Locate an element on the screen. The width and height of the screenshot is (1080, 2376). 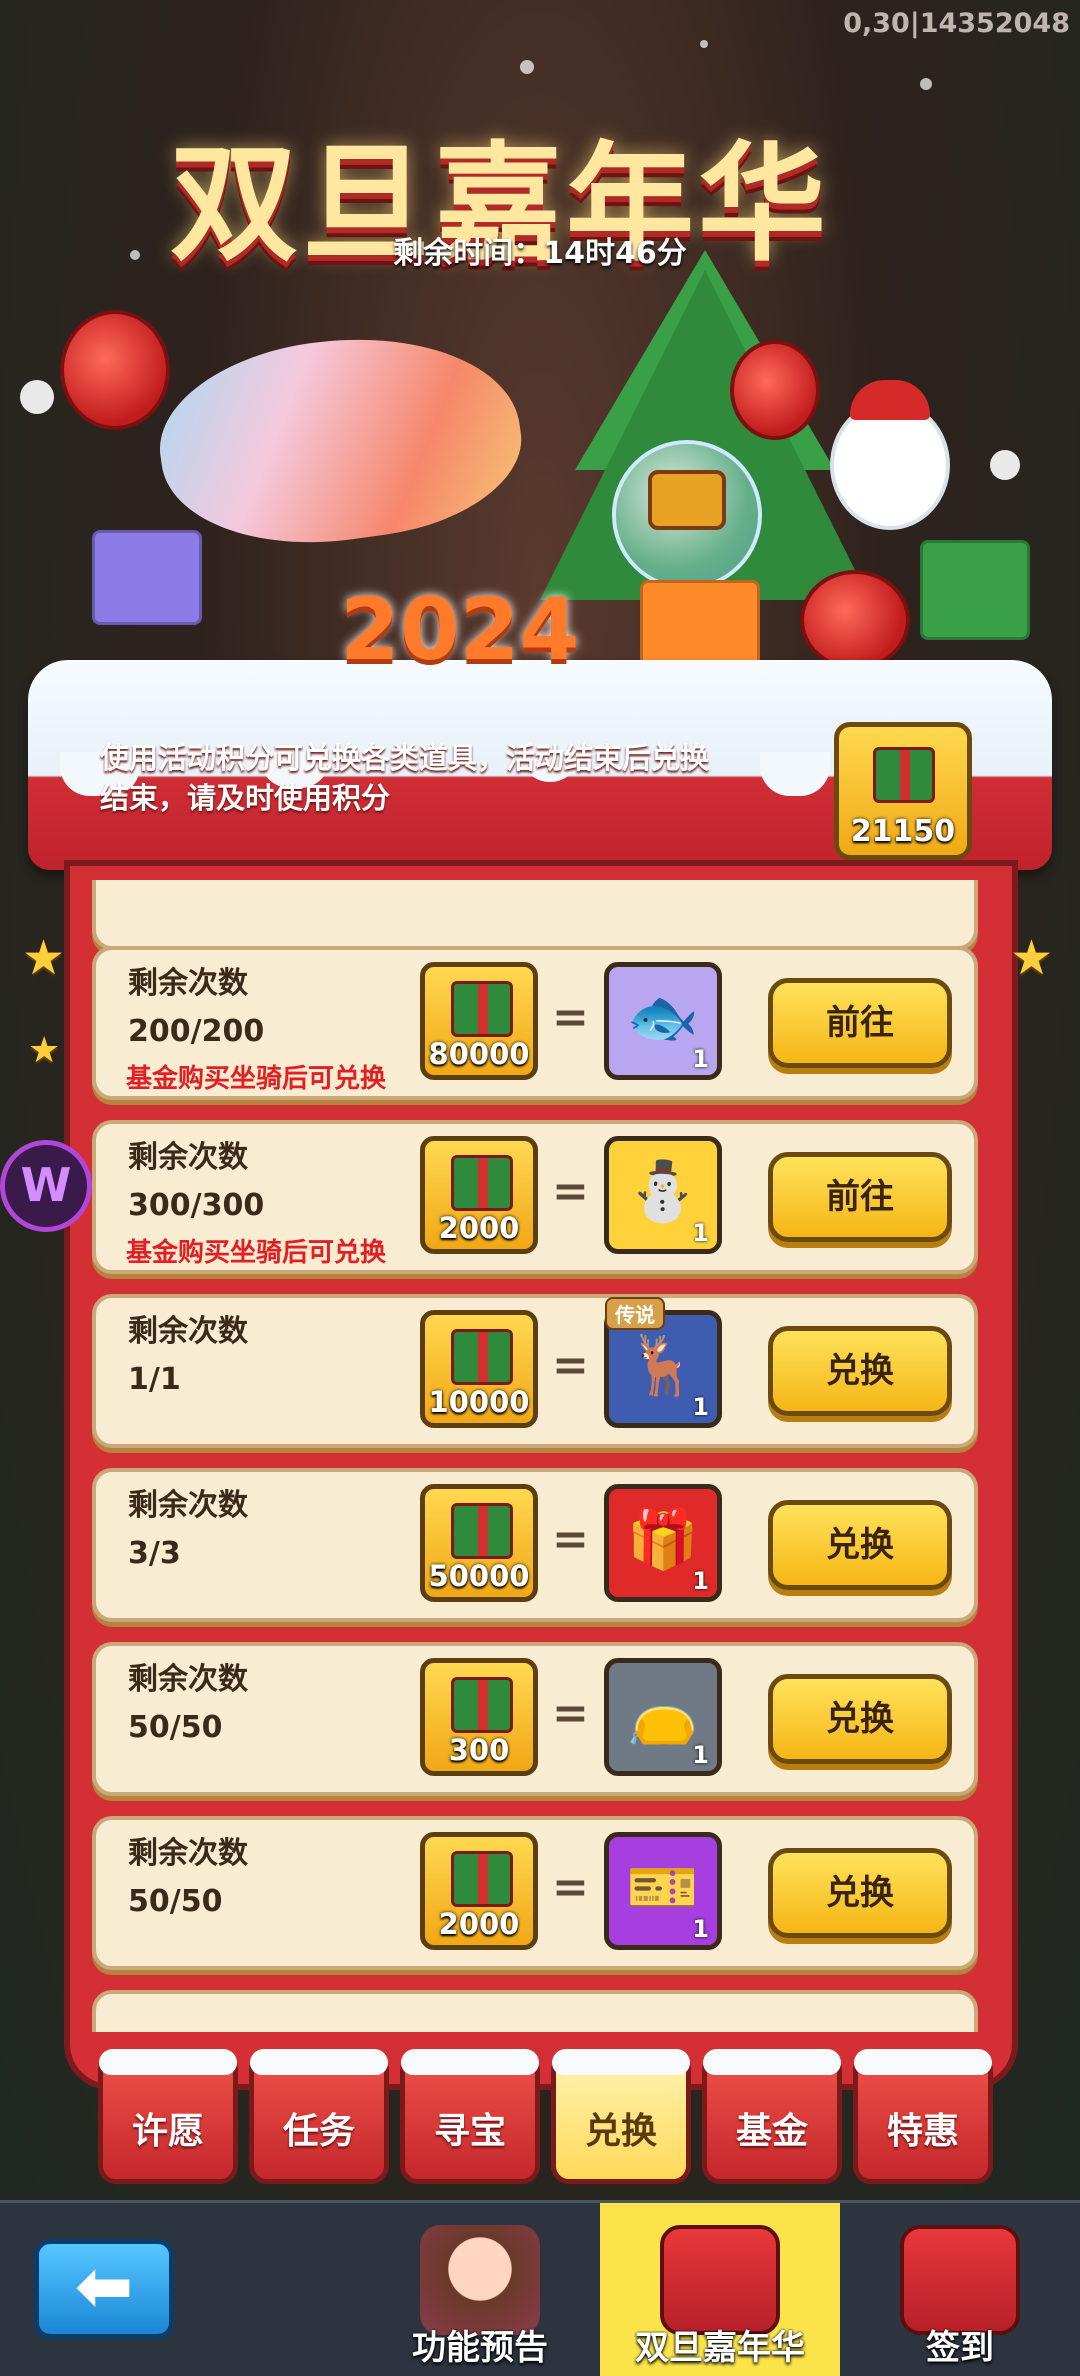
legendary-badge: 传说 is located at coordinates (635, 1313).